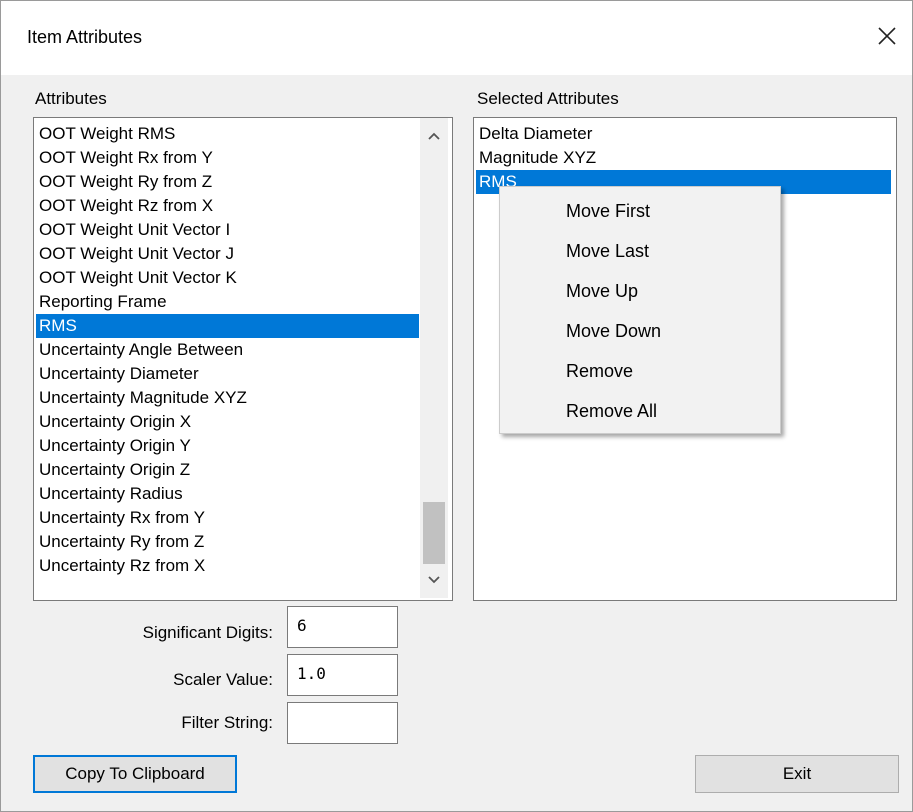 The height and width of the screenshot is (812, 913). Describe the element at coordinates (342, 627) in the screenshot. I see `significant-digits-field: 6` at that location.